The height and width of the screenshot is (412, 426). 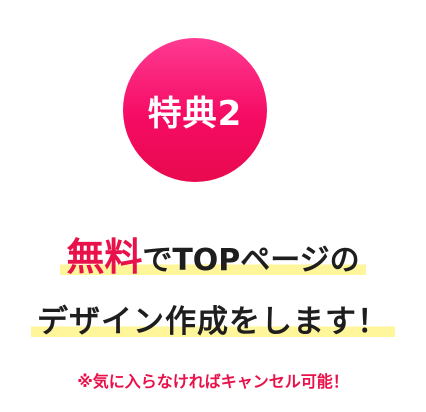 I want to click on bonus-badge-label: 特典2, so click(x=195, y=113).